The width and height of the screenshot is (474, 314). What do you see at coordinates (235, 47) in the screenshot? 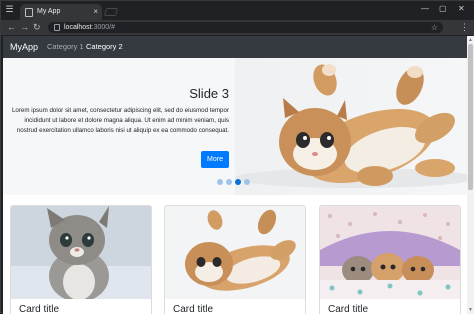
I see `navbar: MyApp Category 1 Category 2` at bounding box center [235, 47].